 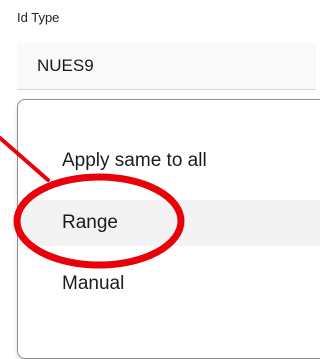 I want to click on id-type-label: Id Type, so click(x=38, y=17).